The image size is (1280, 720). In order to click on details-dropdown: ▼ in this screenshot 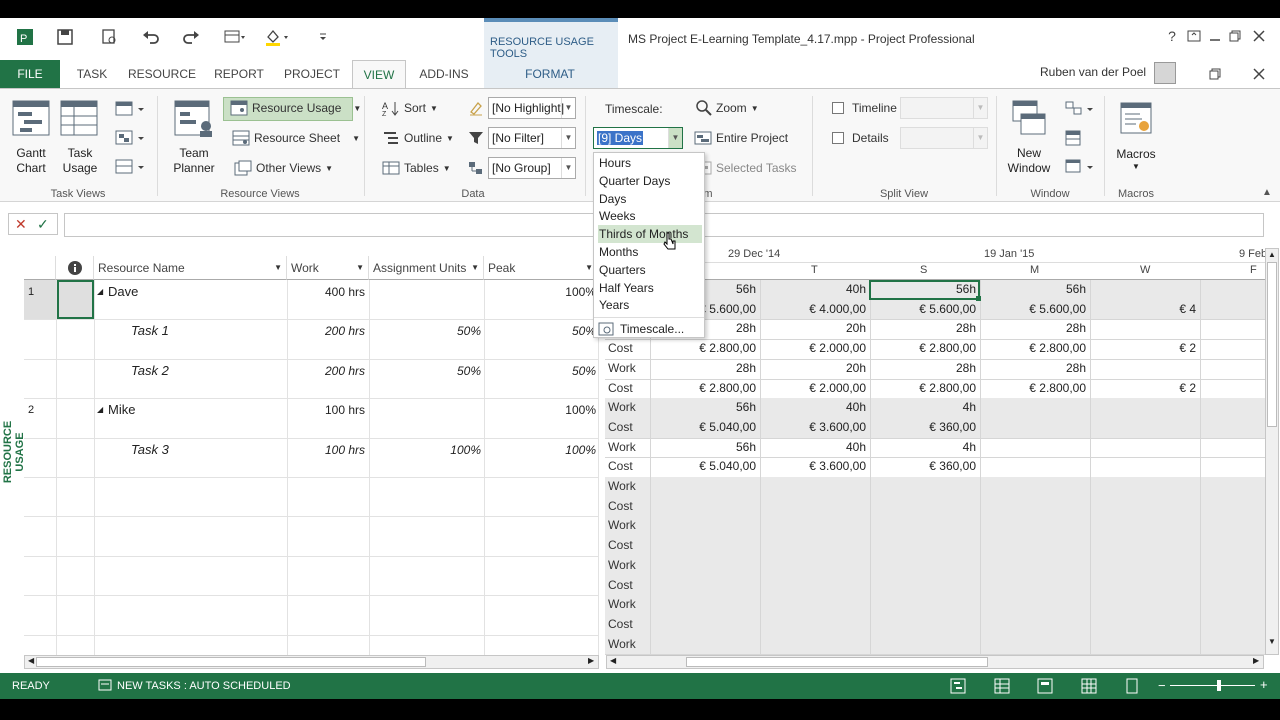, I will do `click(944, 138)`.